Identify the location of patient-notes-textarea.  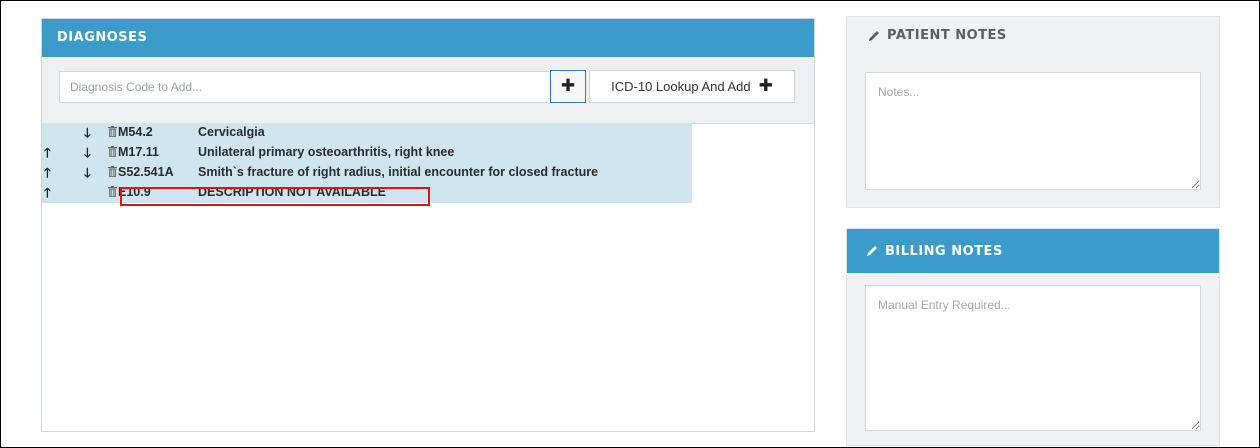
(1033, 131).